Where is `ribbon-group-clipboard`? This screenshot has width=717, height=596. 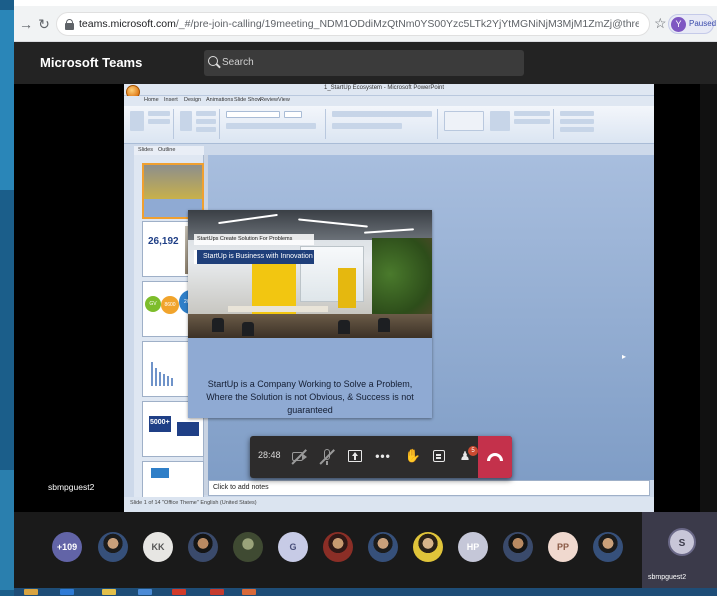 ribbon-group-clipboard is located at coordinates (150, 124).